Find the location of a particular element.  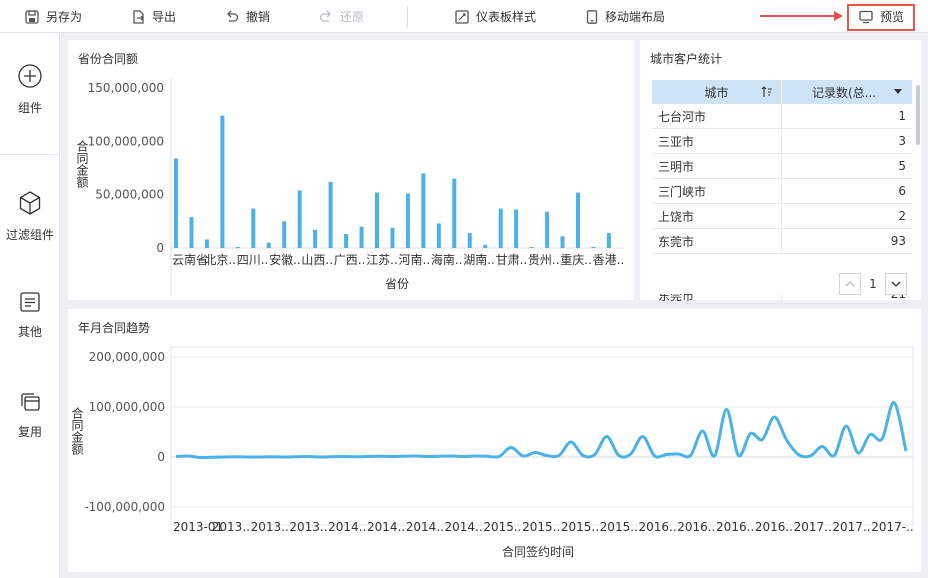

mobile-icon is located at coordinates (592, 16).